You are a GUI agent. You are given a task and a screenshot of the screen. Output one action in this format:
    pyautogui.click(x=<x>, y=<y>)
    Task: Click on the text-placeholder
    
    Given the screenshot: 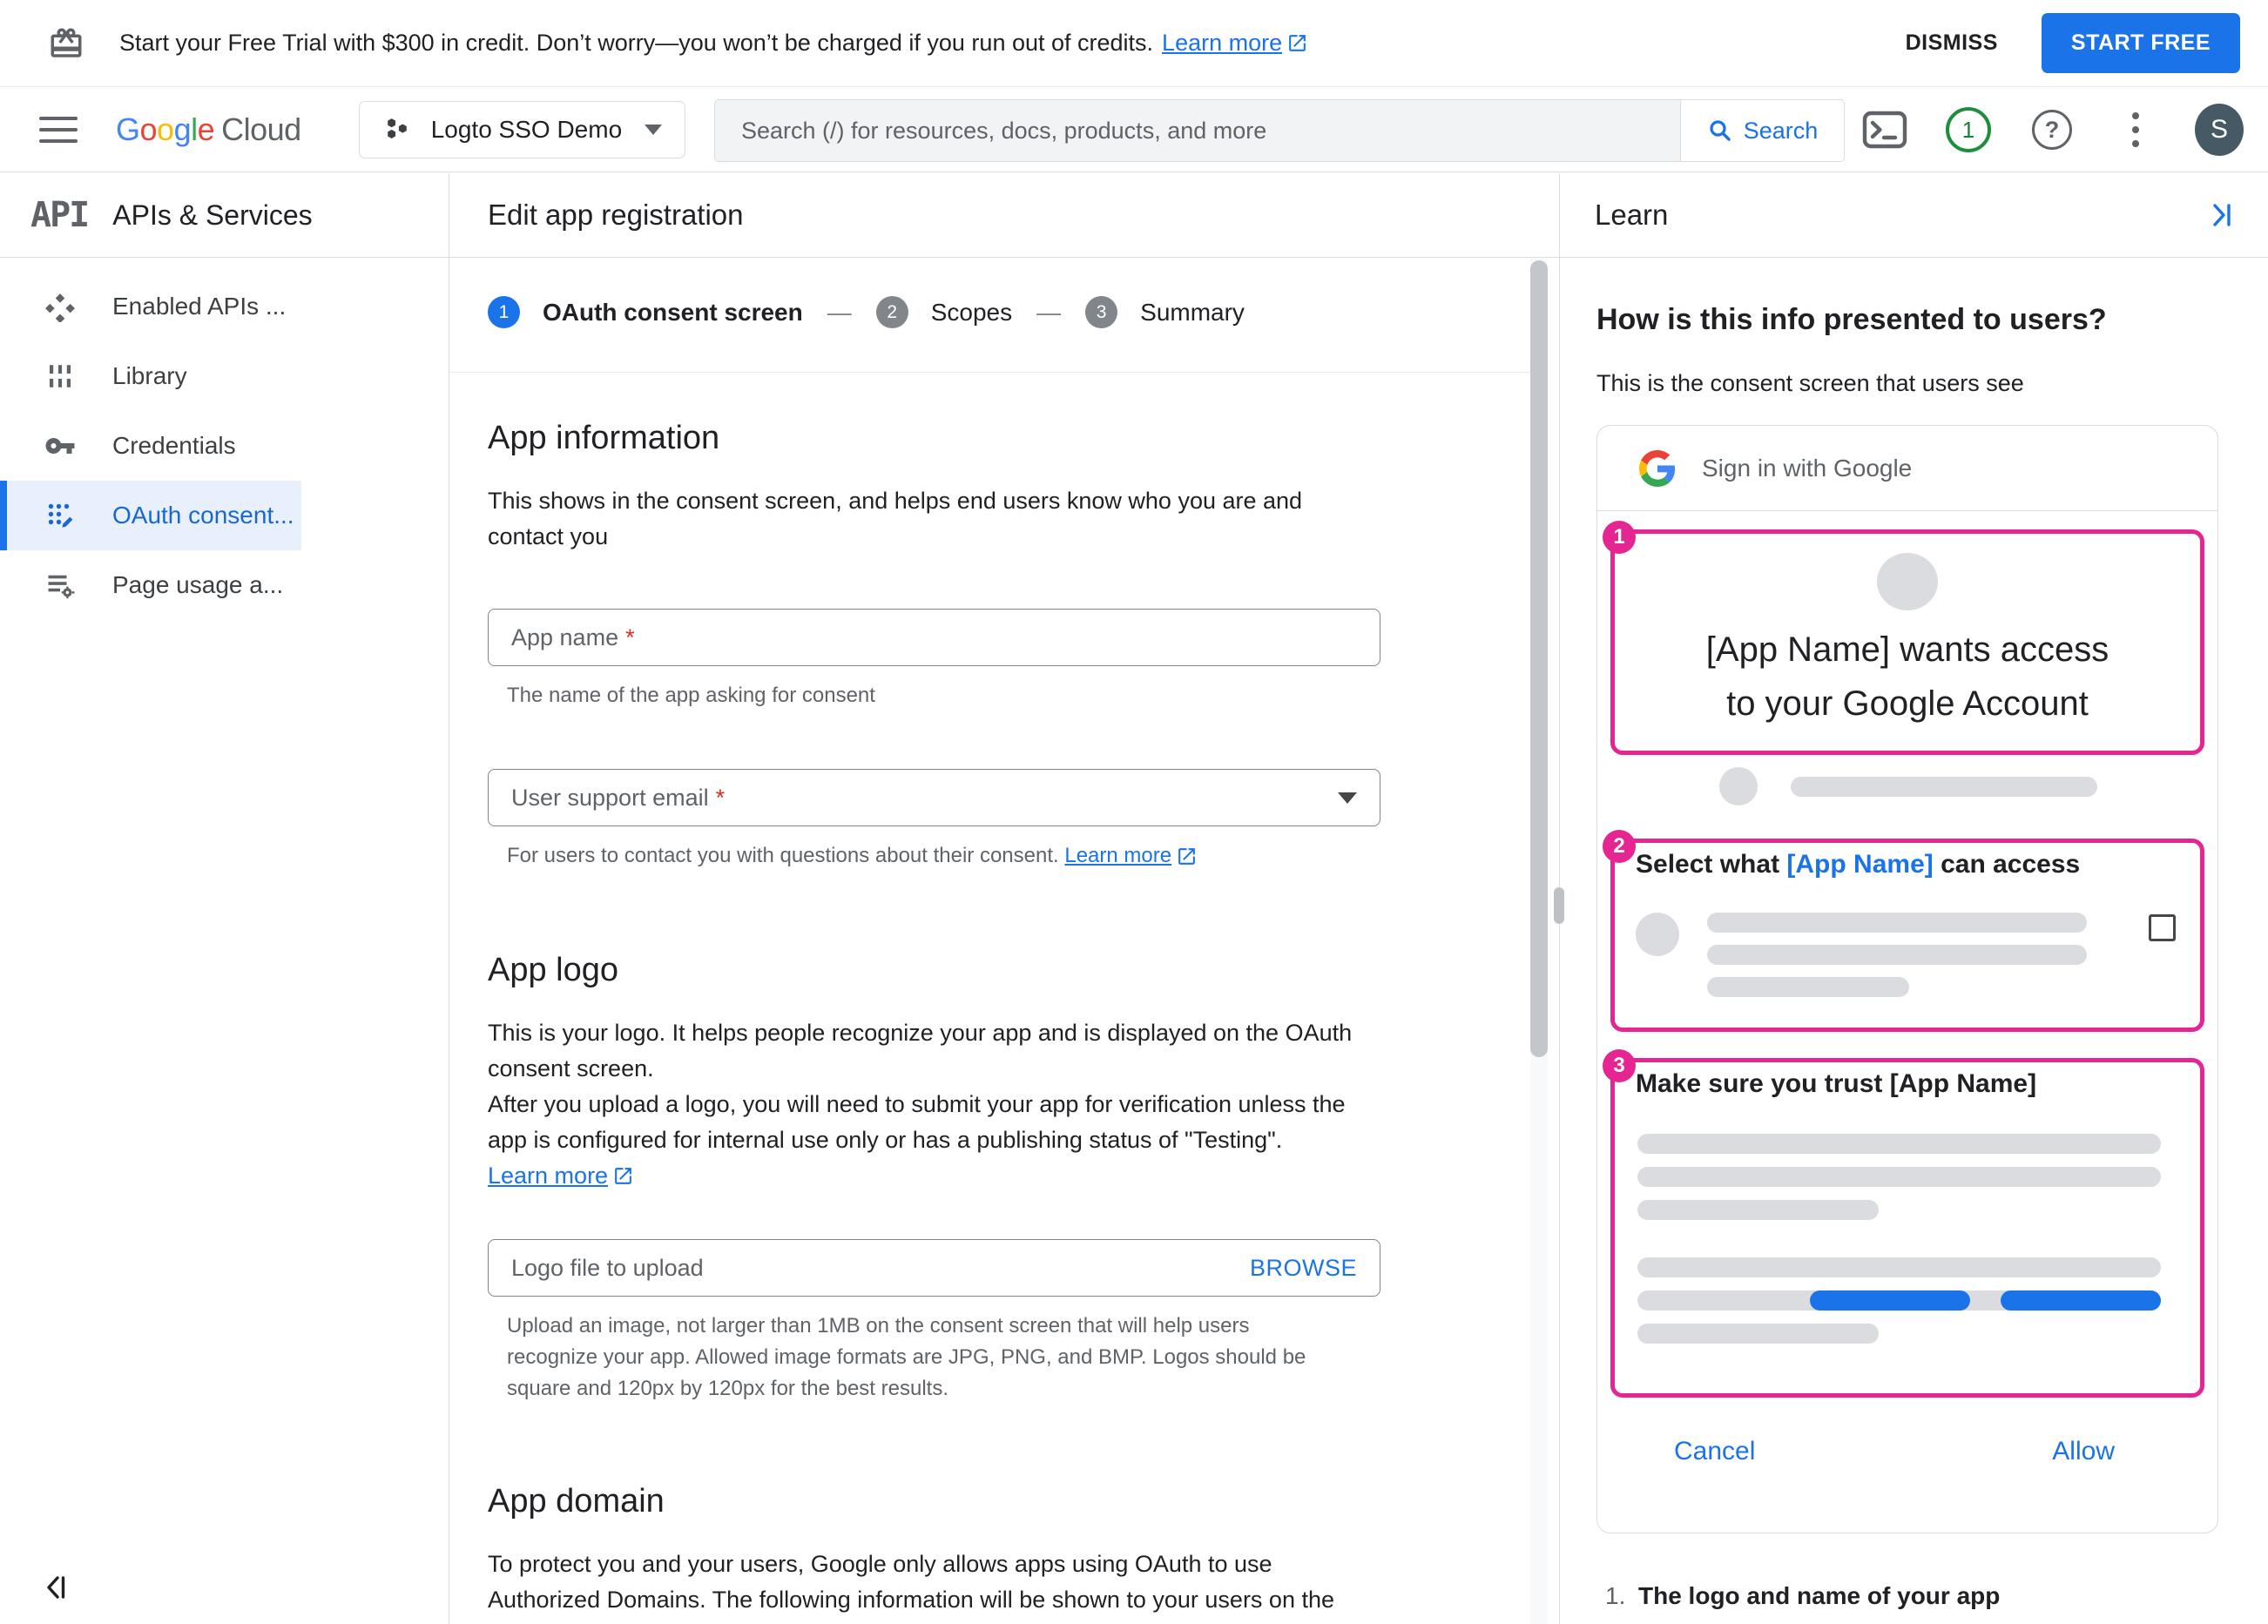 What is the action you would take?
    pyautogui.click(x=1944, y=787)
    